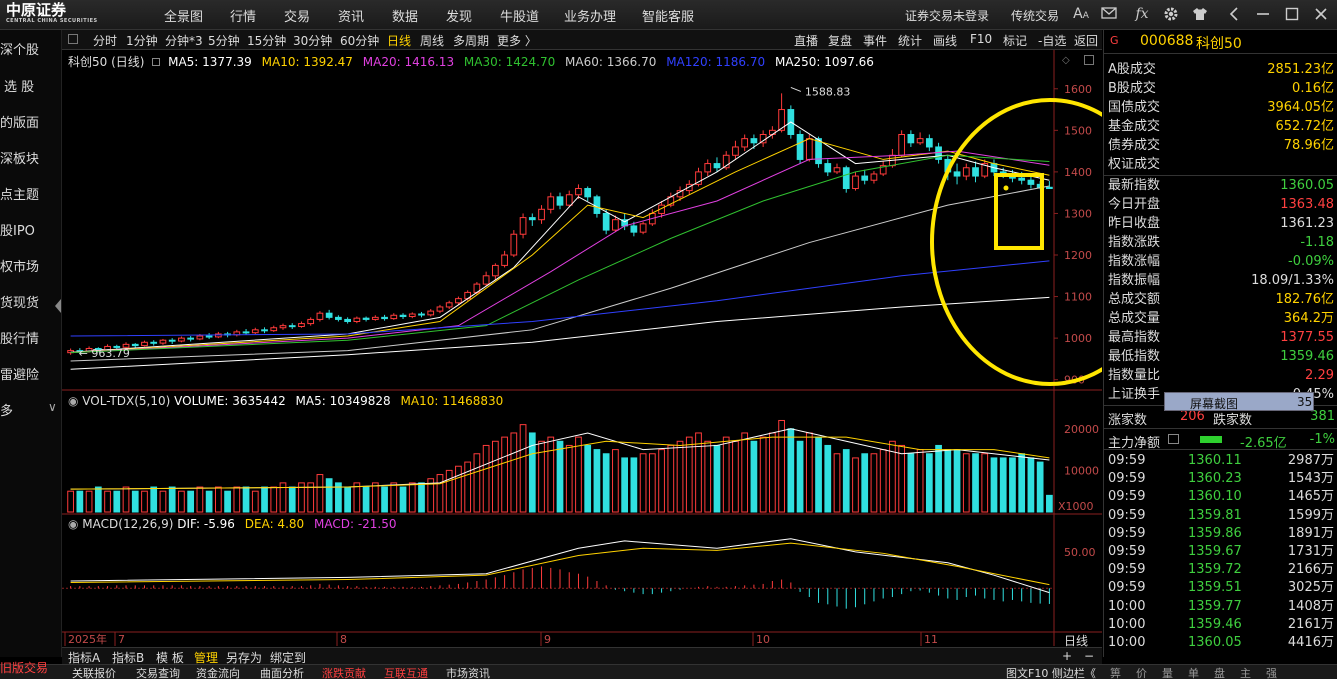 Image resolution: width=1337 pixels, height=679 pixels. What do you see at coordinates (1035, 15) in the screenshot?
I see `trade-mode-button: 传统交易` at bounding box center [1035, 15].